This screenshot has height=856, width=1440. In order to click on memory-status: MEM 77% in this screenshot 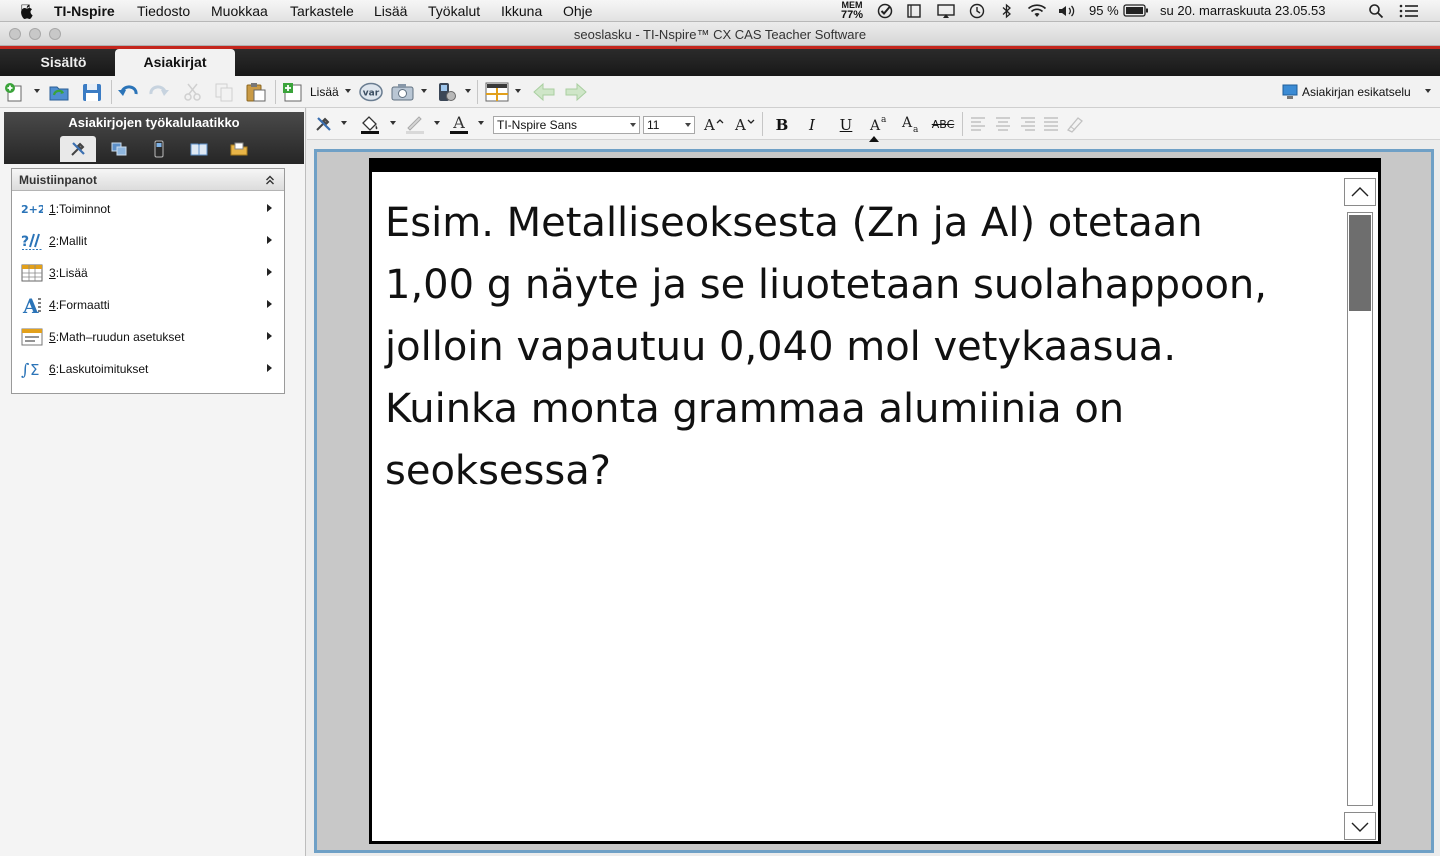, I will do `click(852, 11)`.